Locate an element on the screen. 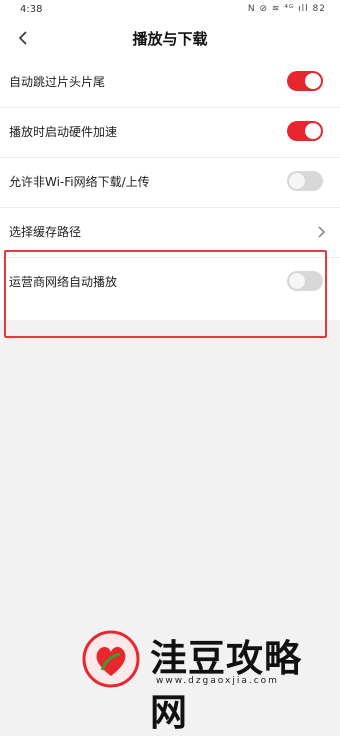  setting-label: 自动跳过片头片尾 is located at coordinates (57, 82).